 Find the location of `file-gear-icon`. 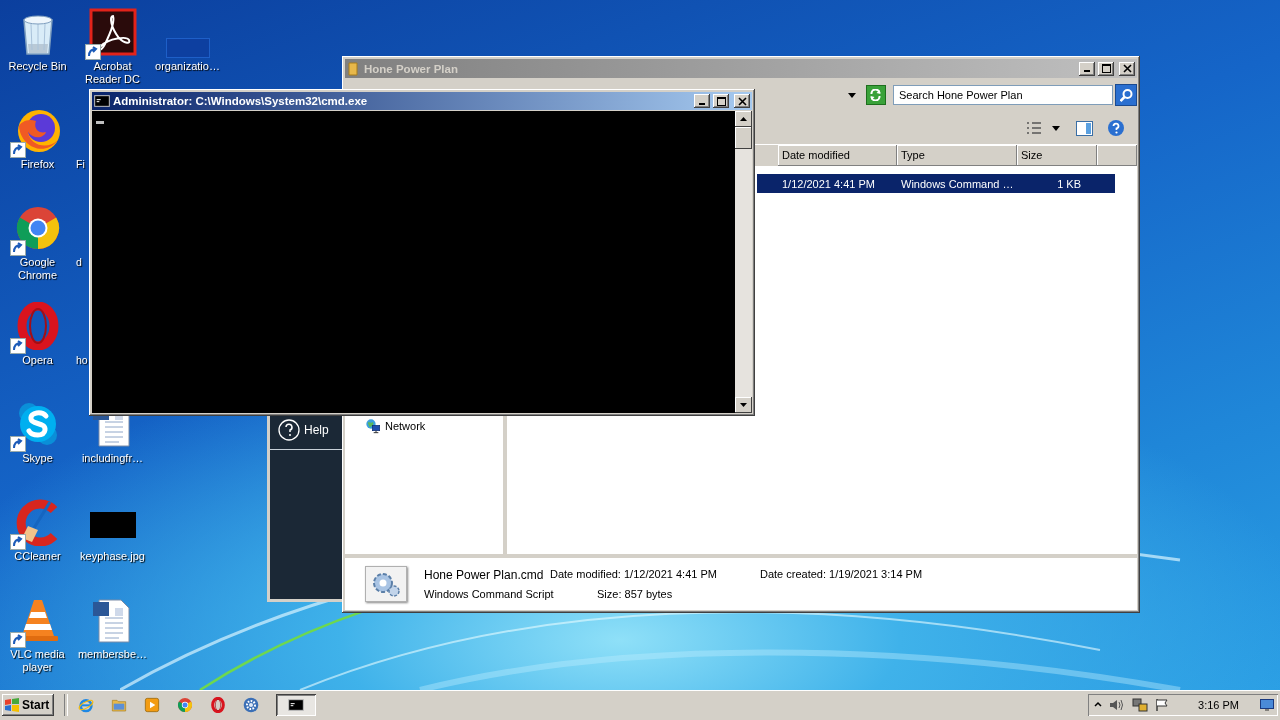

file-gear-icon is located at coordinates (386, 584).